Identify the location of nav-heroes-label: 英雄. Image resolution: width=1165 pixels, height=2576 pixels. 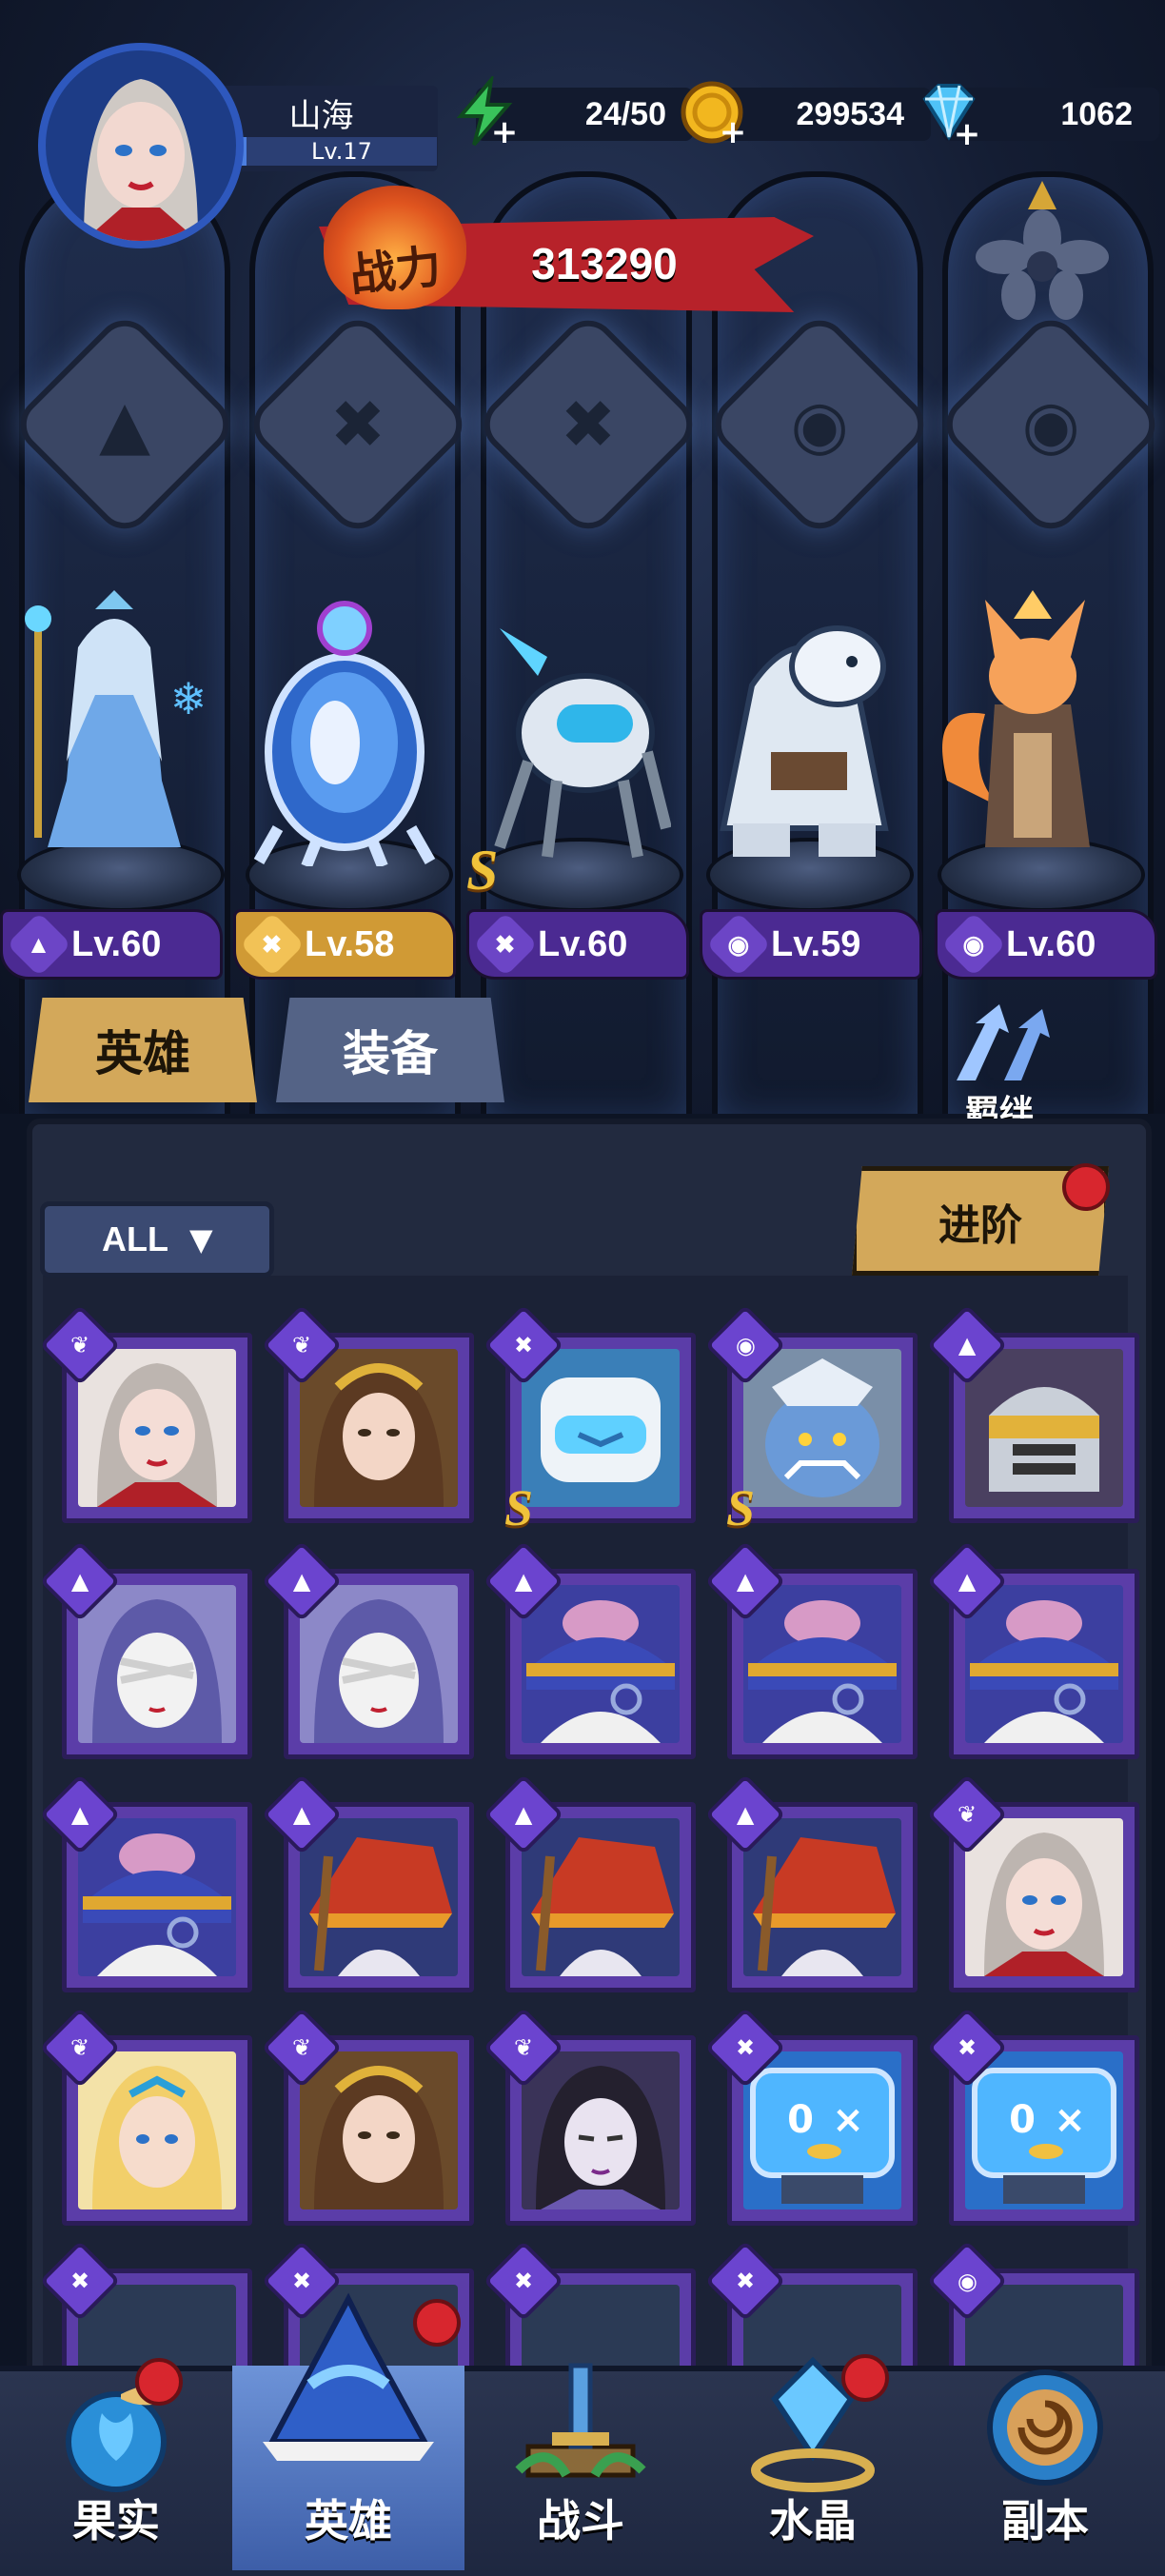
(348, 2520).